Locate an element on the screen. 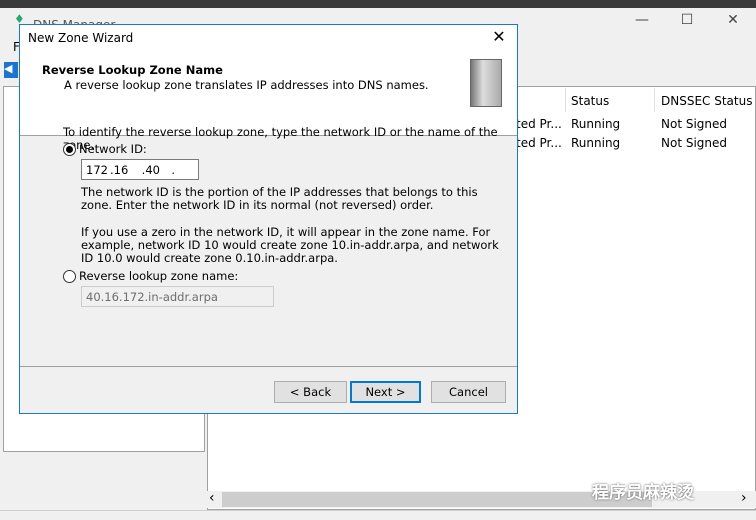 The width and height of the screenshot is (756, 520). maximize-button: ☐ is located at coordinates (687, 22).